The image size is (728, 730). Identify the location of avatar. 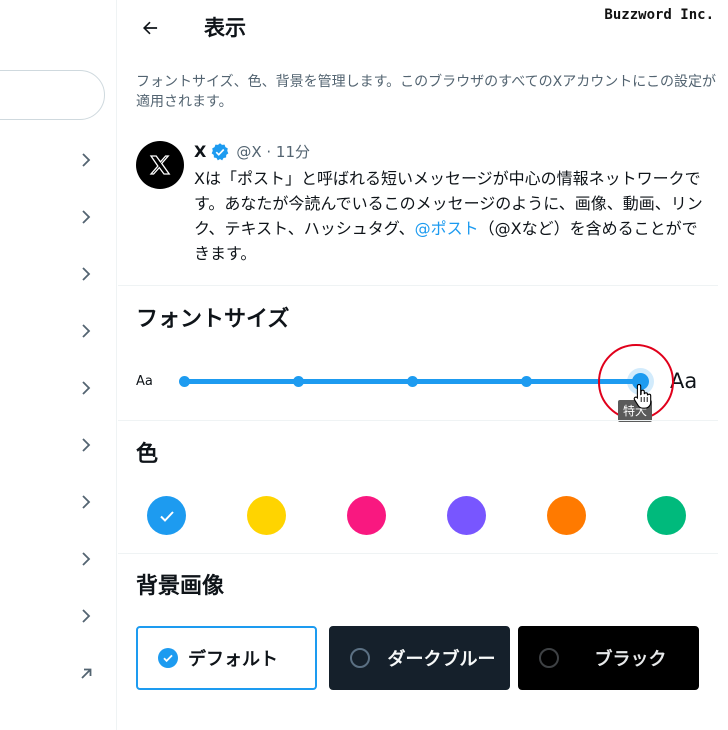
(160, 165).